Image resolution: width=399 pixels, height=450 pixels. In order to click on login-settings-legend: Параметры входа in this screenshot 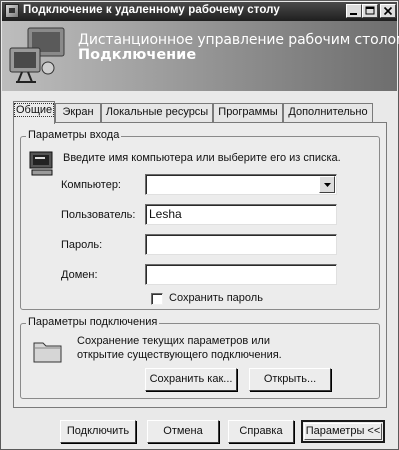, I will do `click(74, 135)`.